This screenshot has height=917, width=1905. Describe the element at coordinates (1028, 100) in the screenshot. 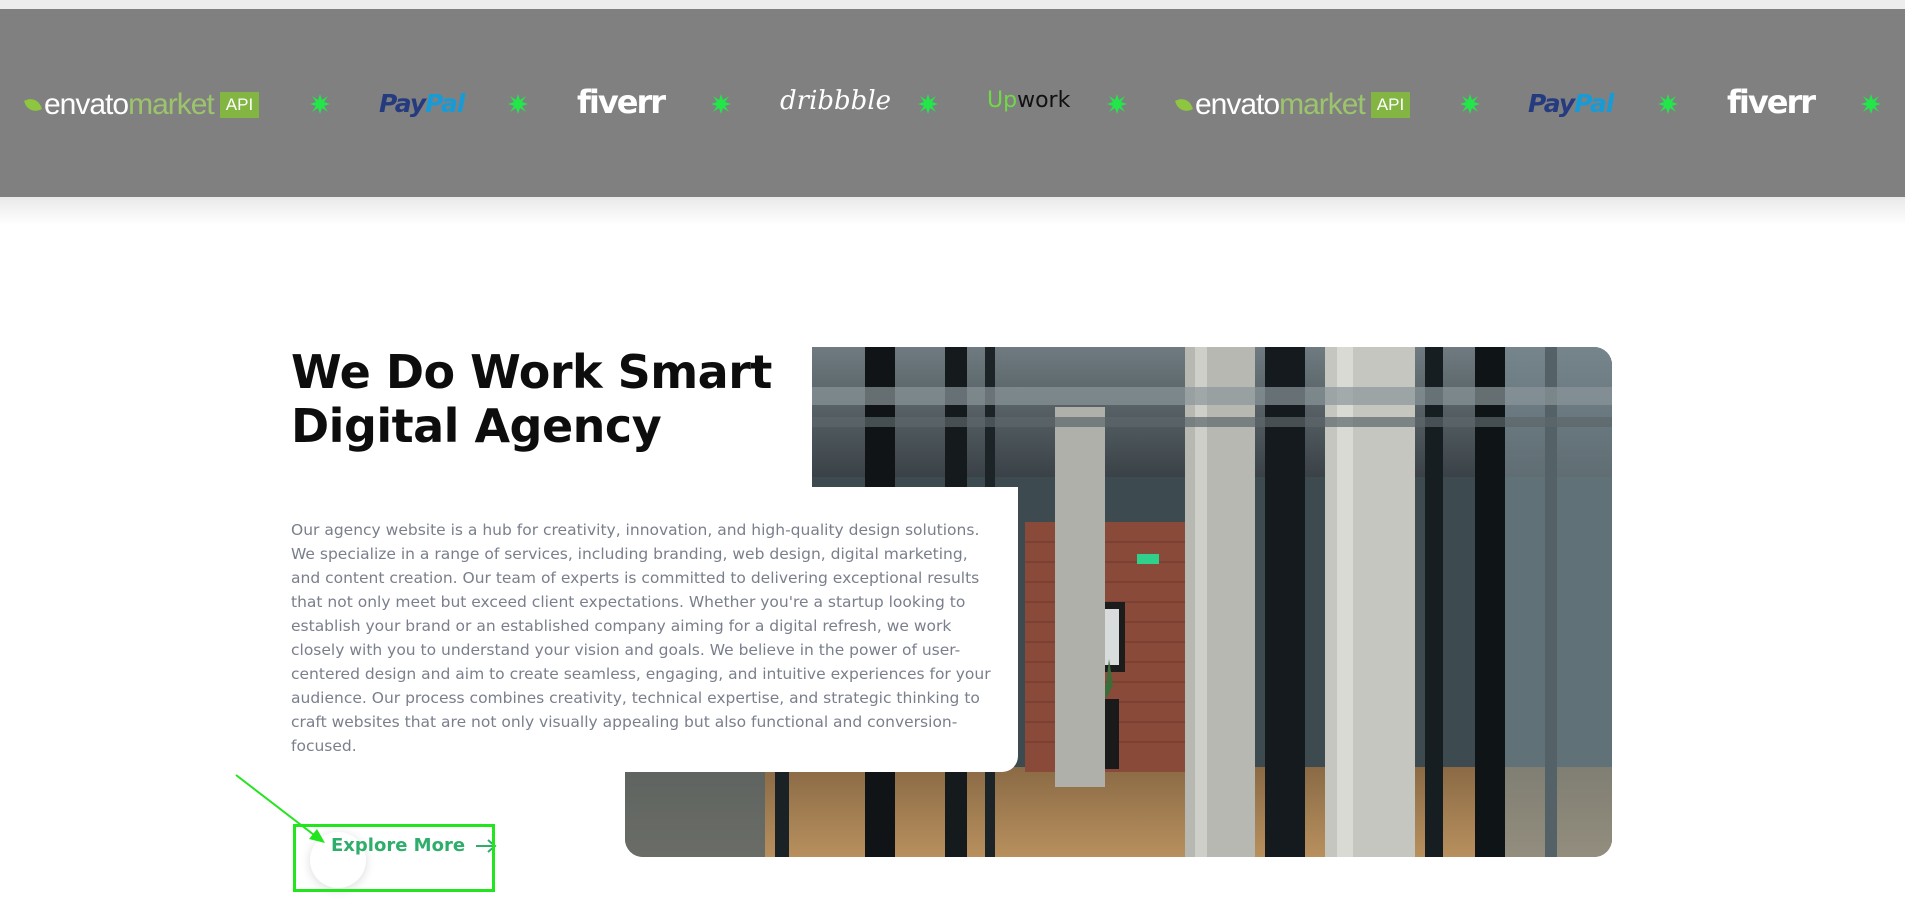

I see `upwork-logo: Up work` at that location.